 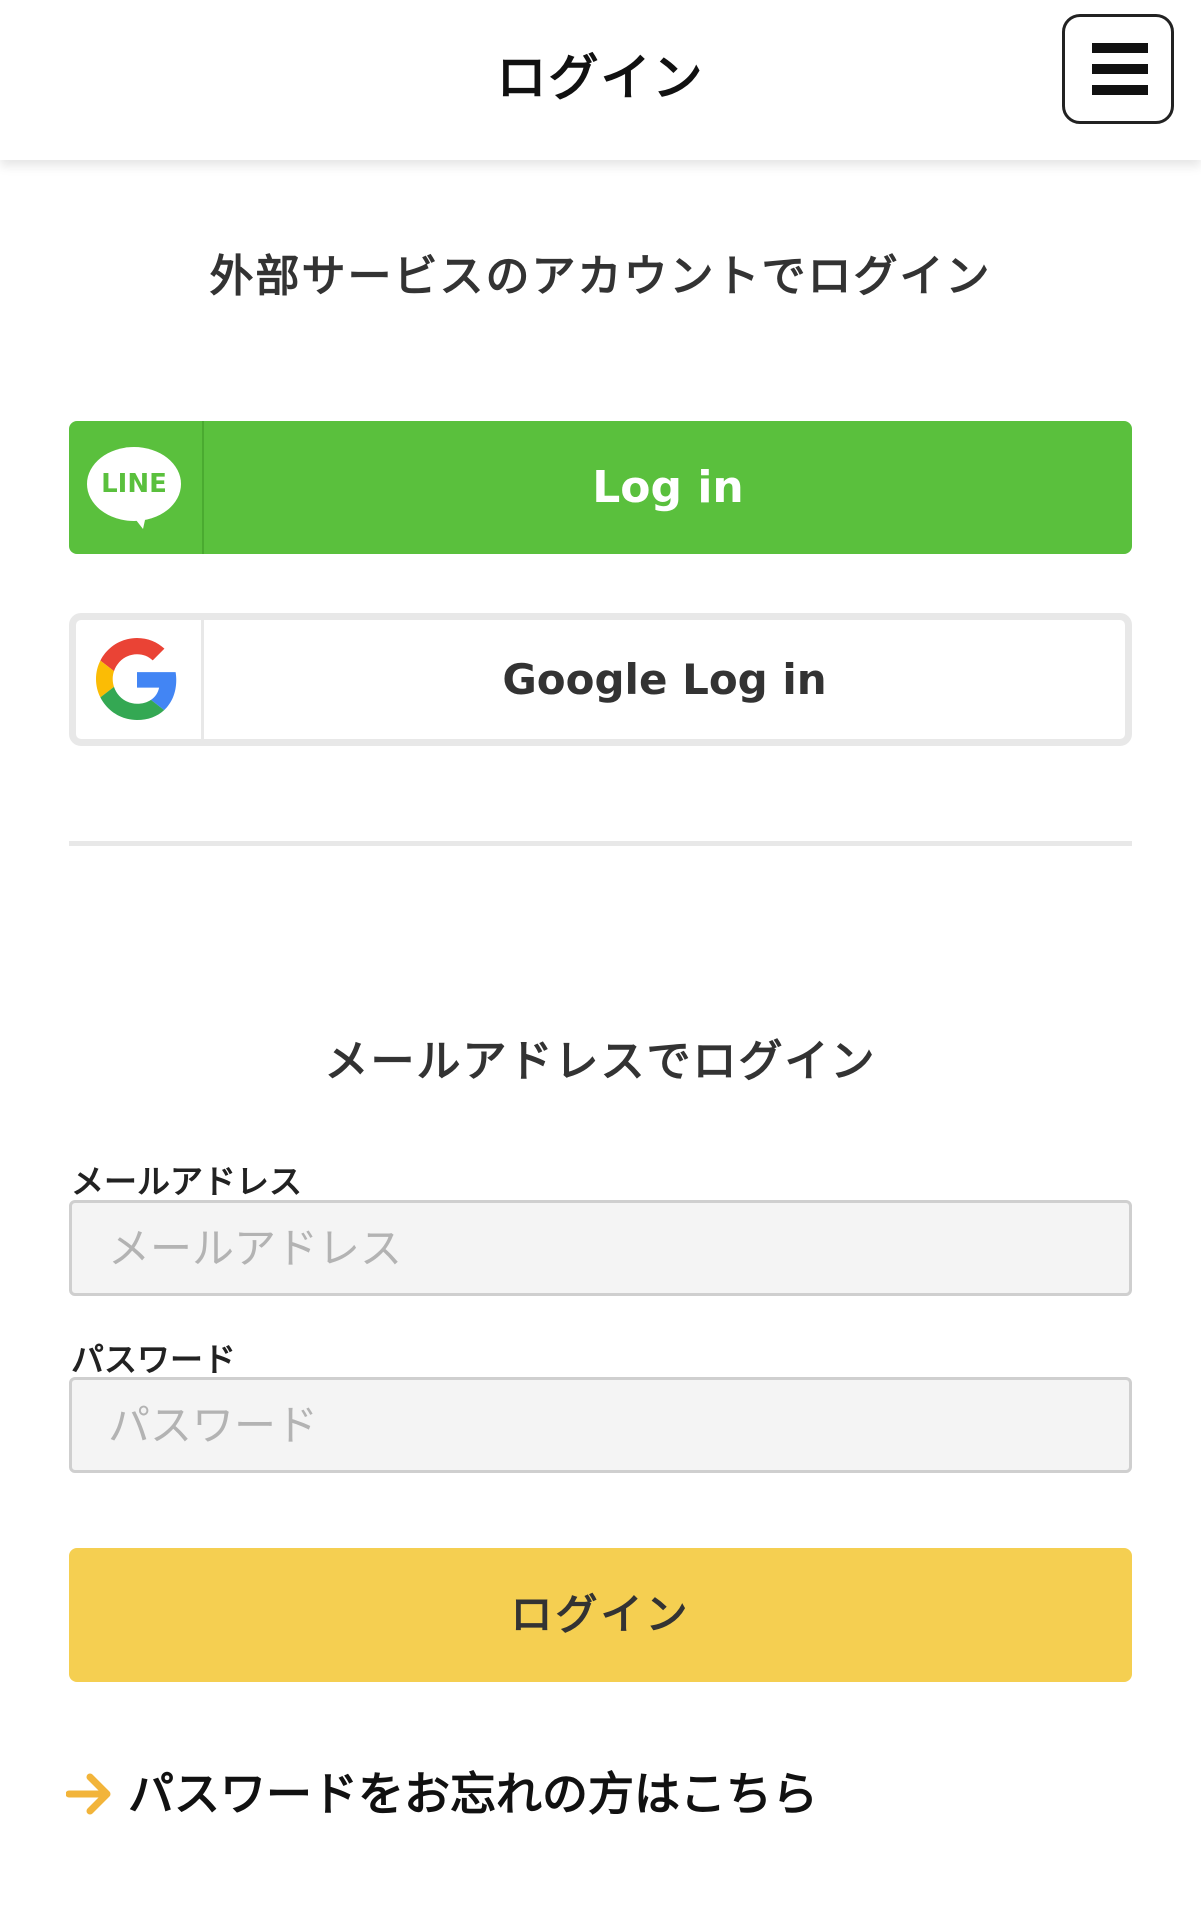 I want to click on line-login-button: LINE Log in, so click(x=600, y=487).